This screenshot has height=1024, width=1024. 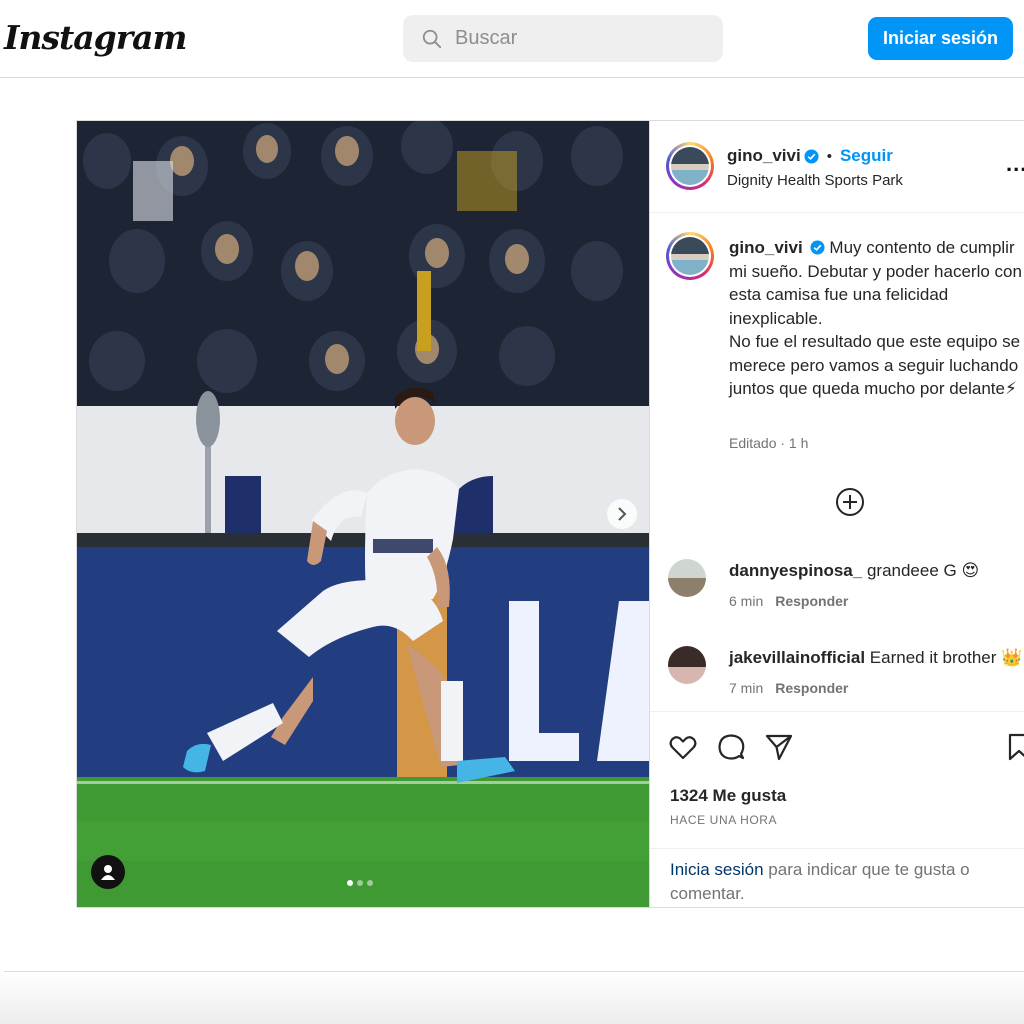 I want to click on comment-body: grandeee G 😍, so click(x=923, y=570).